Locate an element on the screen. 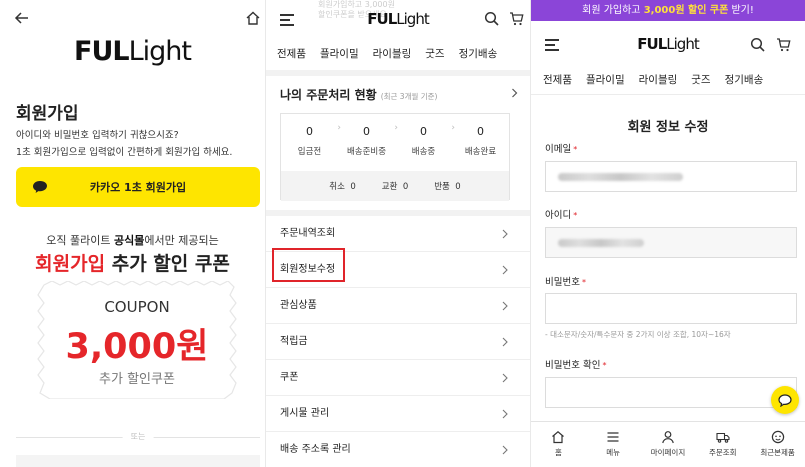 This screenshot has width=805, height=467. menu-item-points: 적립금 is located at coordinates (398, 342).